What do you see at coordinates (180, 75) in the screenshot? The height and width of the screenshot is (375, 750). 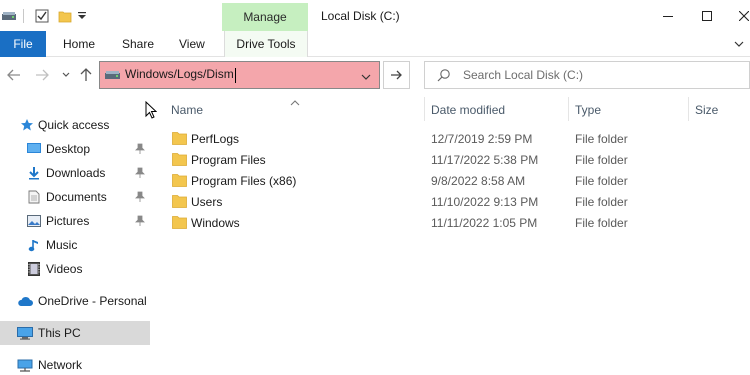 I see `address-input: Windows/Logs/Dism` at bounding box center [180, 75].